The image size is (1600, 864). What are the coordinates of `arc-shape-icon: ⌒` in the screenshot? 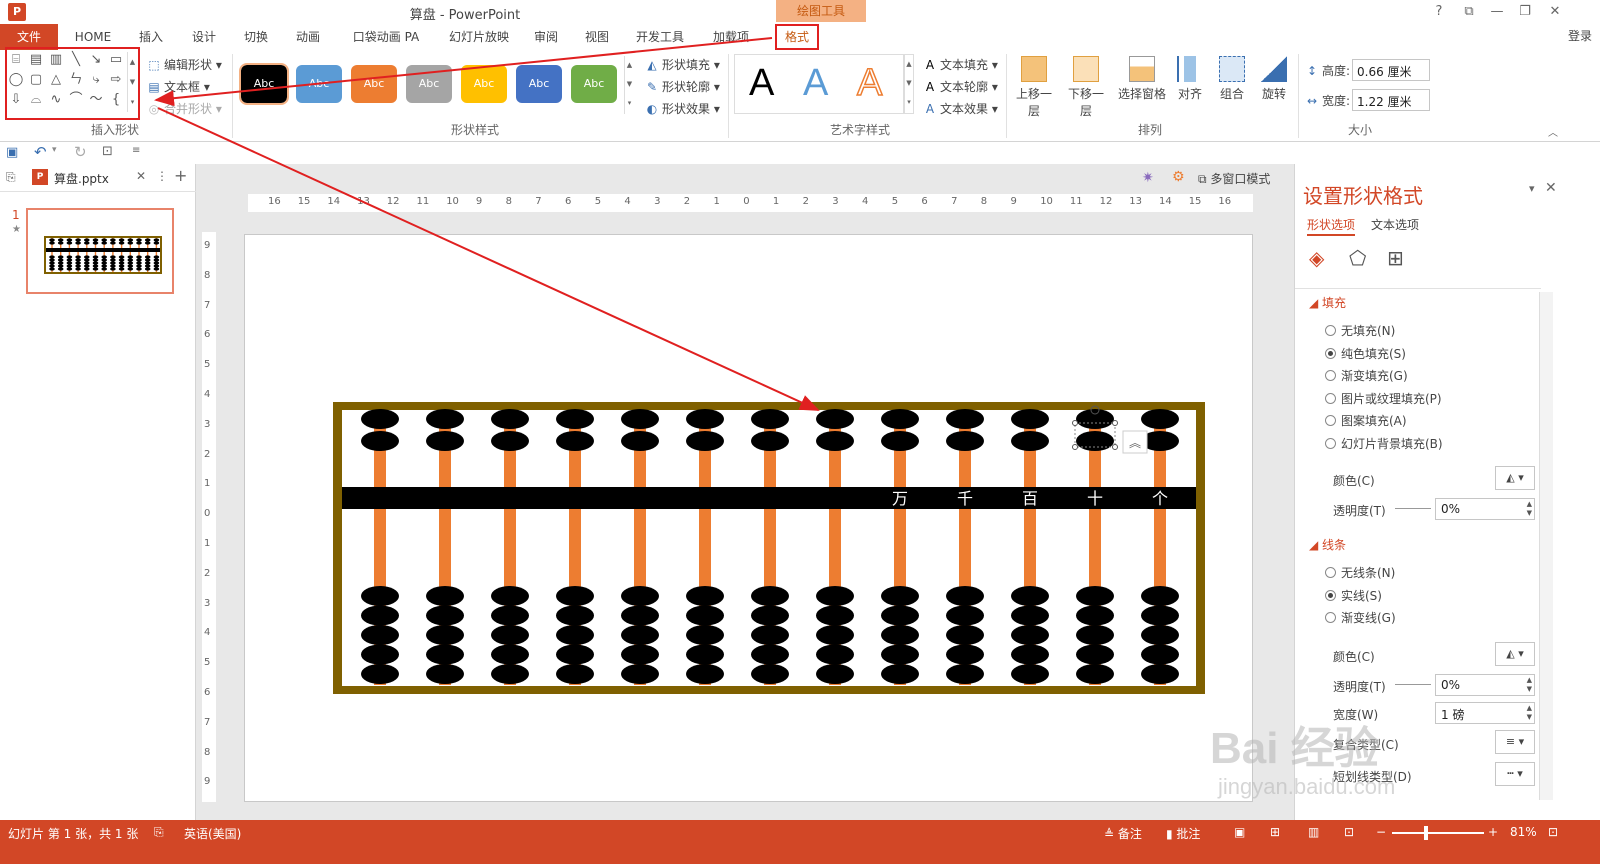 It's located at (76, 100).